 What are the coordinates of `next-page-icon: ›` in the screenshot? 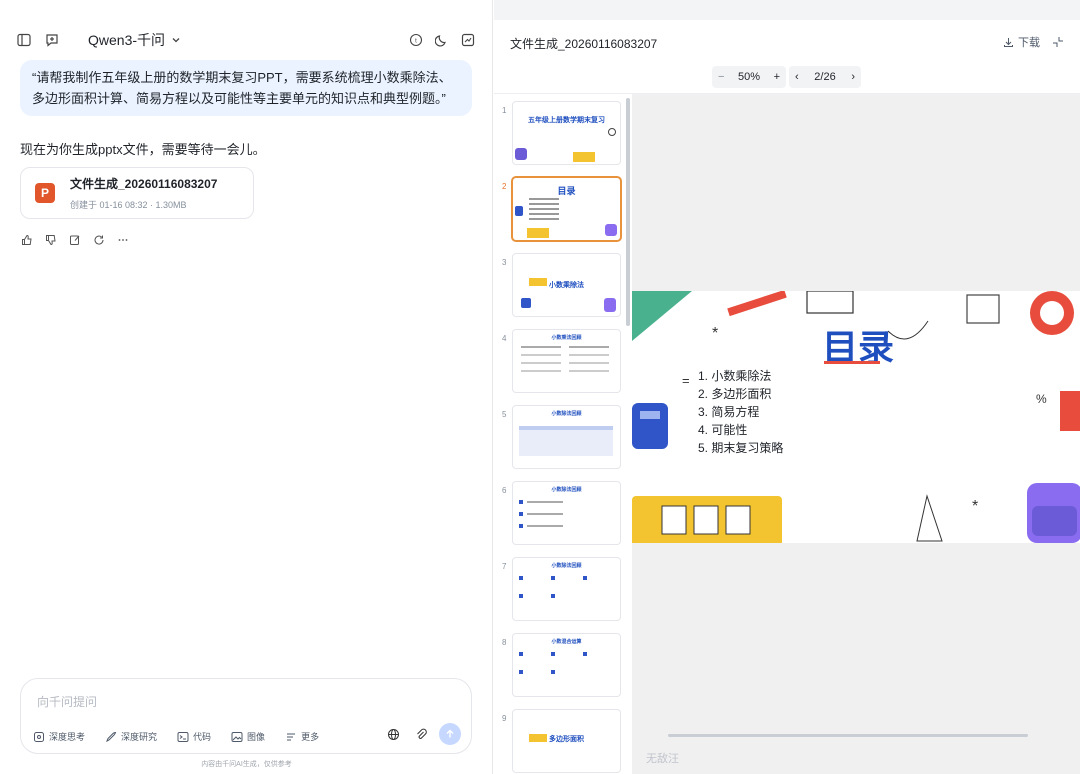 It's located at (853, 77).